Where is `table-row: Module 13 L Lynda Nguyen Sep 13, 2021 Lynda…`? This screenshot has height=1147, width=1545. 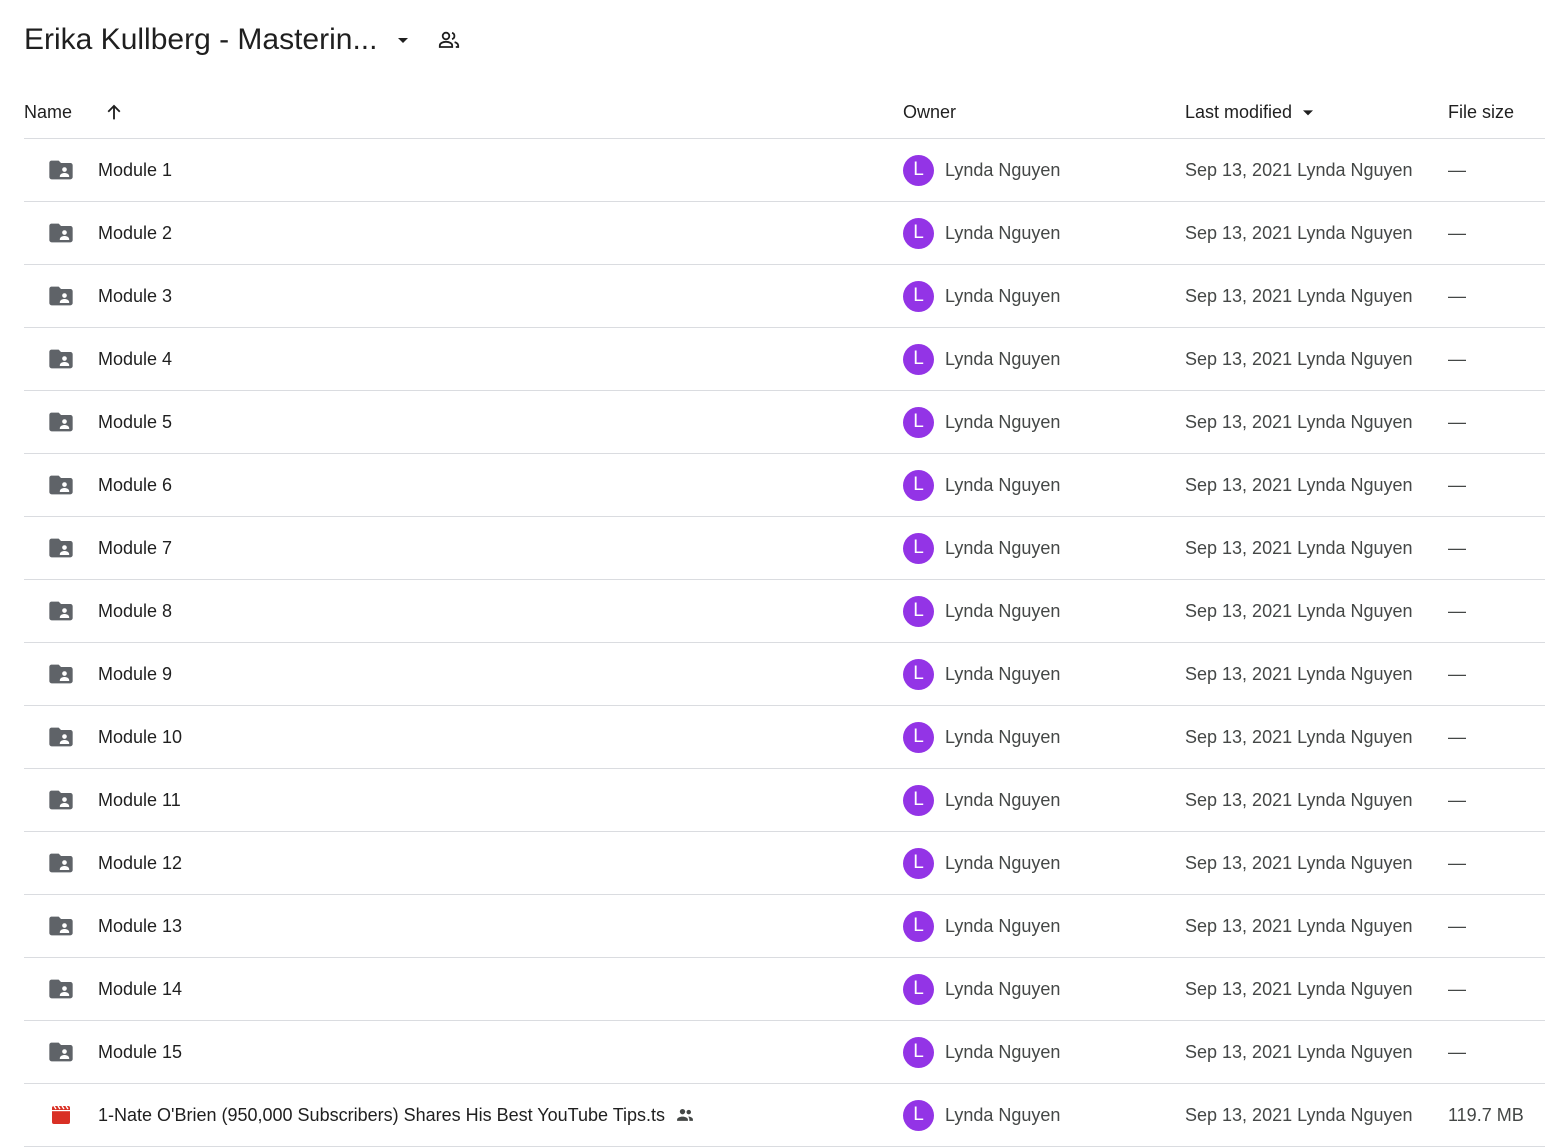 table-row: Module 13 L Lynda Nguyen Sep 13, 2021 Lynda… is located at coordinates (784, 926).